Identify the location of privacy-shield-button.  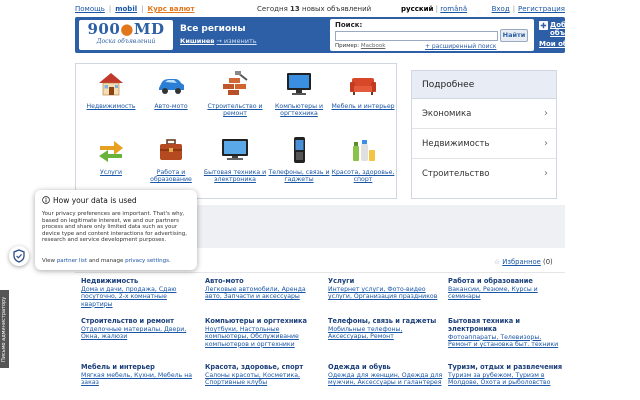
(19, 256).